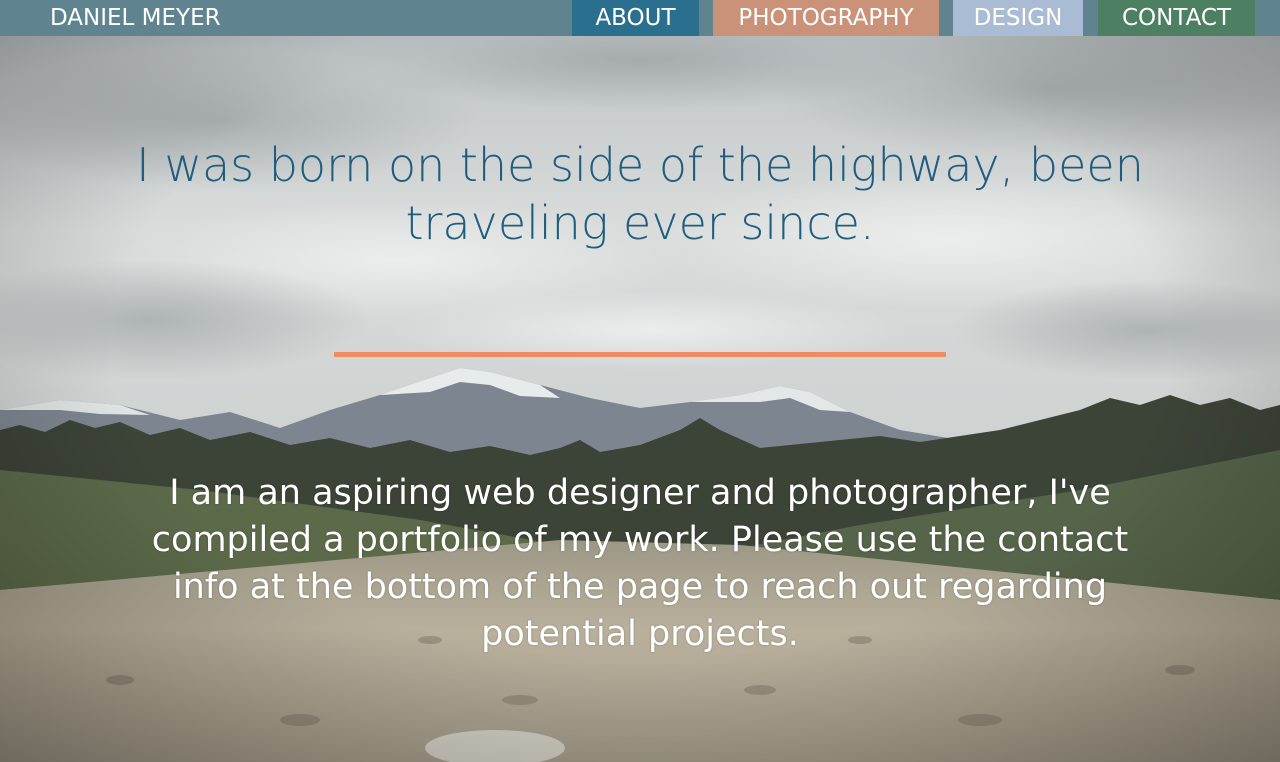 Image resolution: width=1280 pixels, height=762 pixels. What do you see at coordinates (635, 18) in the screenshot?
I see `nav-about-button: ABOUT` at bounding box center [635, 18].